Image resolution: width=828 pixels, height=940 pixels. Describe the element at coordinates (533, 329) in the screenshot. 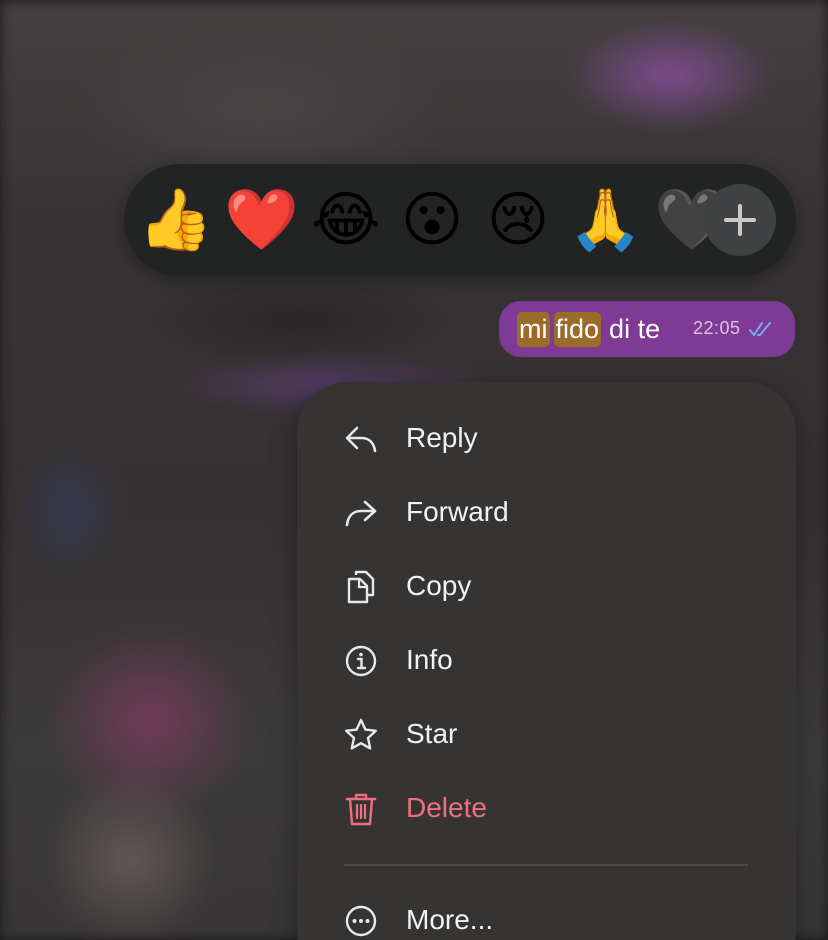

I see `highlighted-word: mi` at that location.